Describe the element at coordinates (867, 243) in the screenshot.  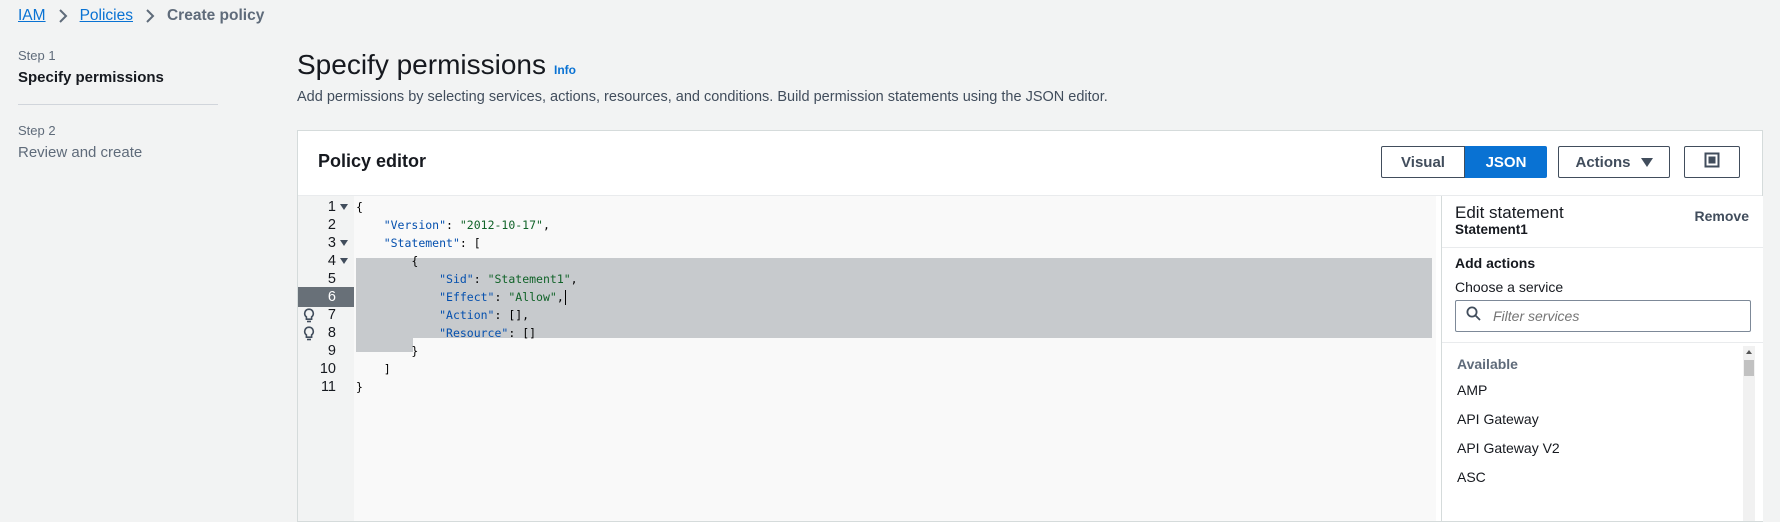
I see `code-line: 3 "Statement": [` at that location.